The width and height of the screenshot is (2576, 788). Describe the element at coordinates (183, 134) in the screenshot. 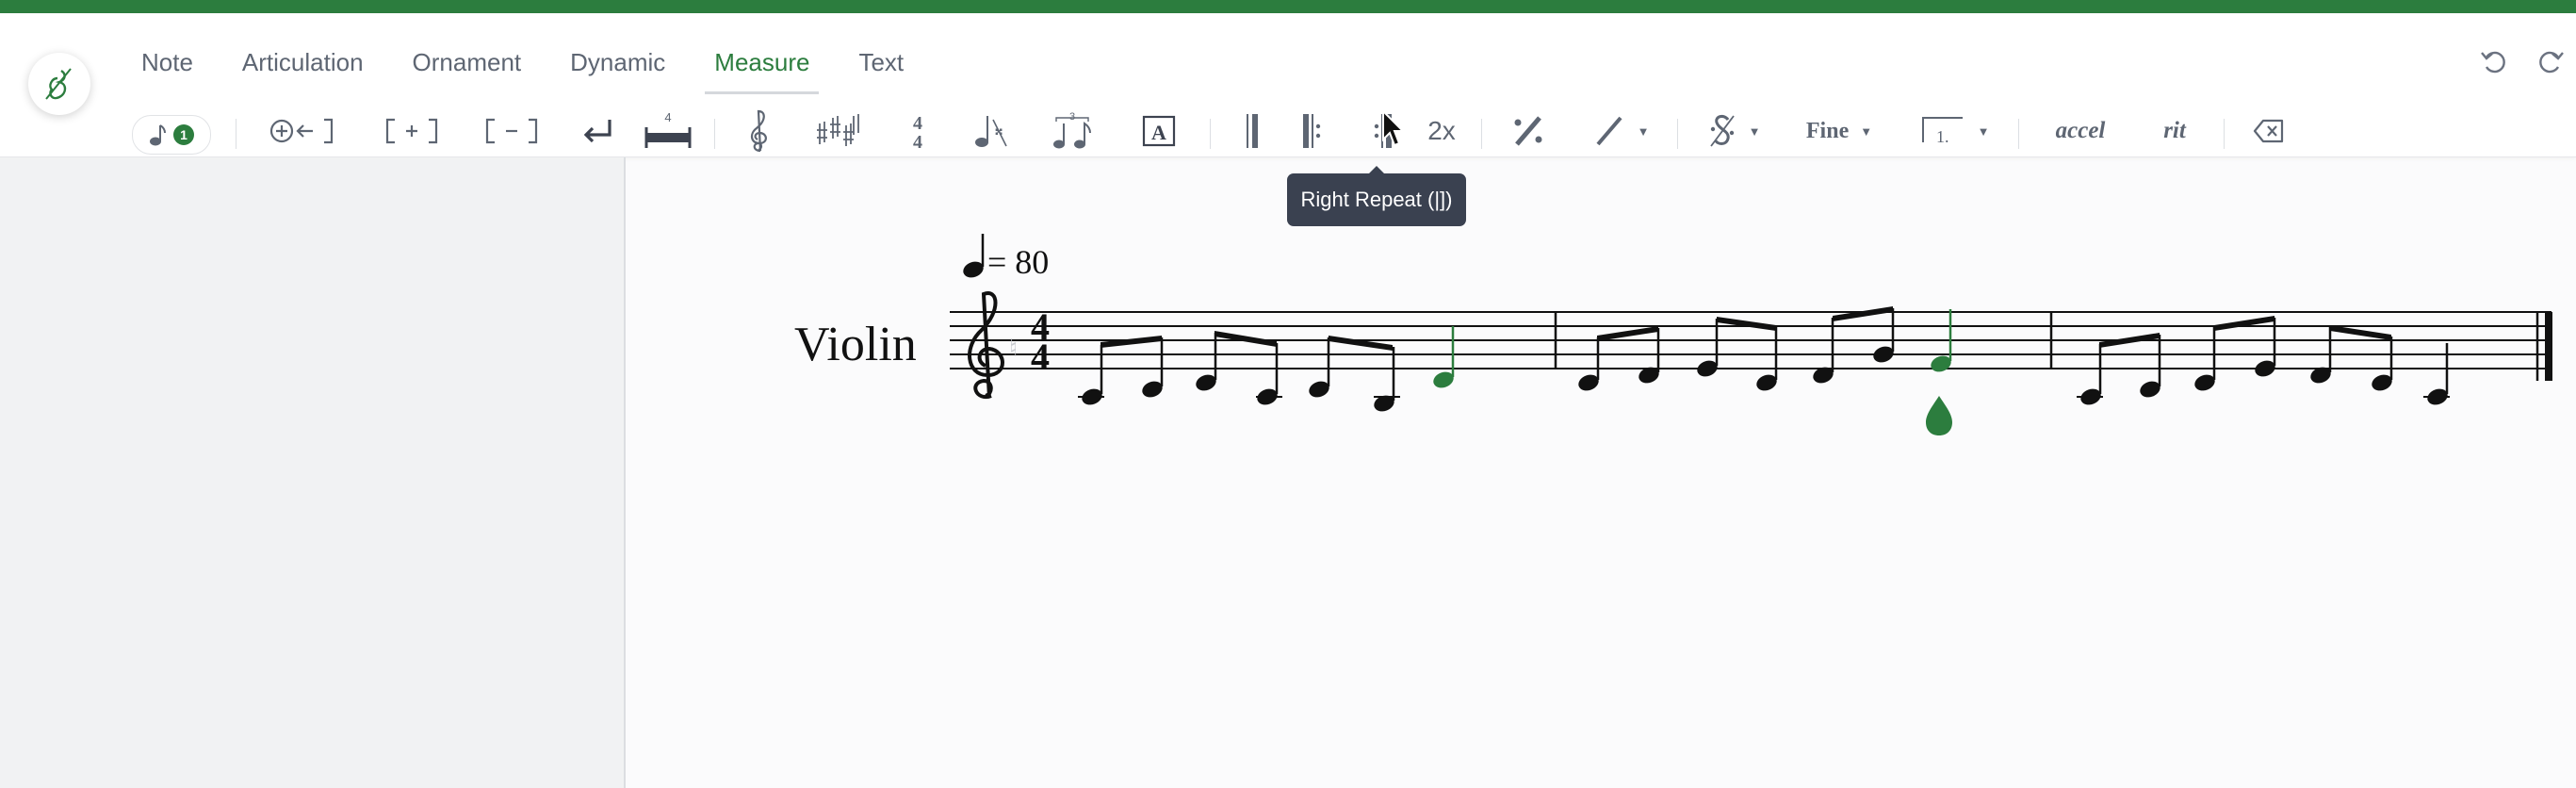

I see `voice-badge: 1` at that location.